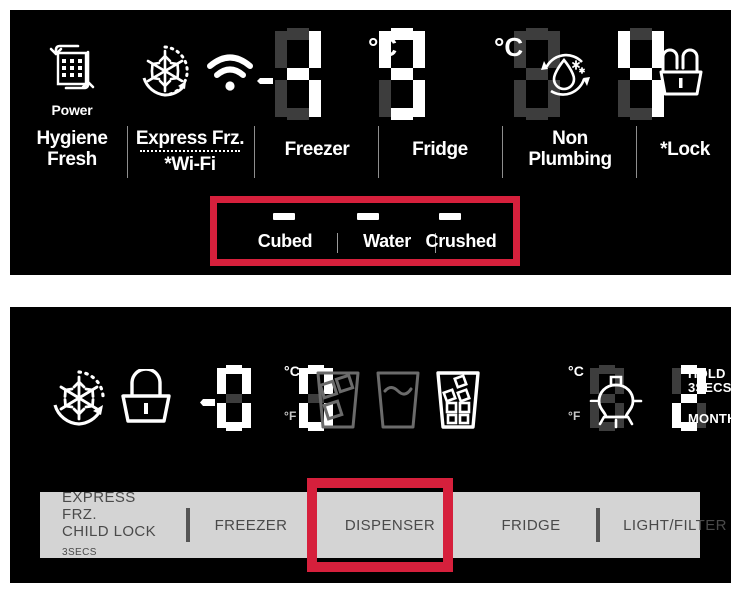 Image resolution: width=741 pixels, height=593 pixels. What do you see at coordinates (570, 149) in the screenshot?
I see `label-non-plumbing: Non Plumbing` at bounding box center [570, 149].